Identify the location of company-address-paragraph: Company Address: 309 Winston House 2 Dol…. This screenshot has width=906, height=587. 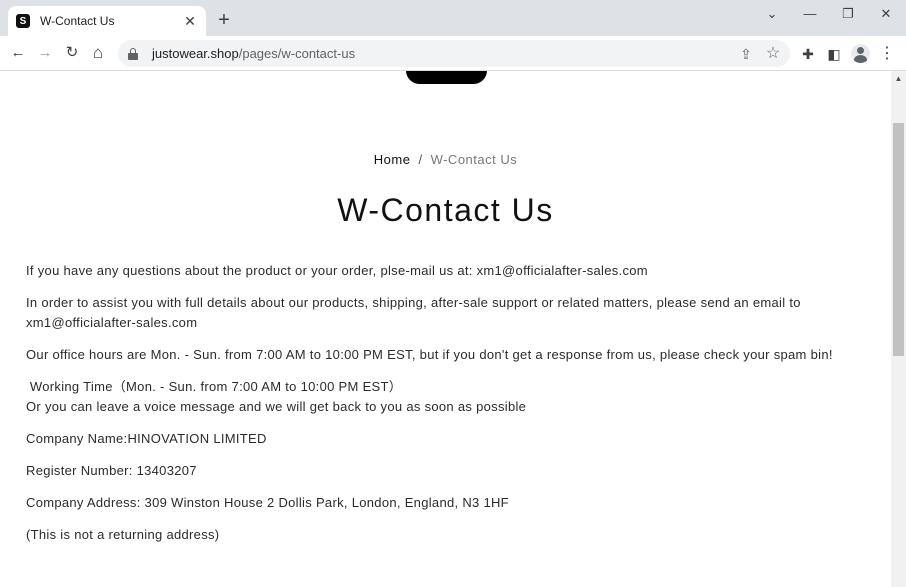
(267, 502).